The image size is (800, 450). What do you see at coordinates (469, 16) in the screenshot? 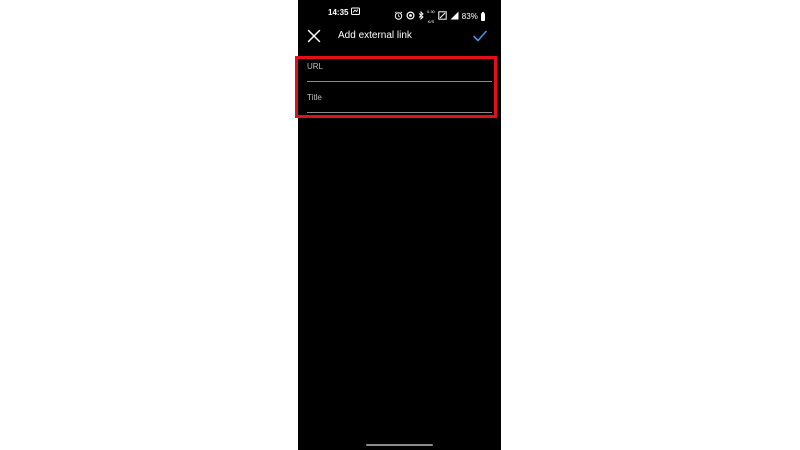
I see `battery-percent: 83%` at bounding box center [469, 16].